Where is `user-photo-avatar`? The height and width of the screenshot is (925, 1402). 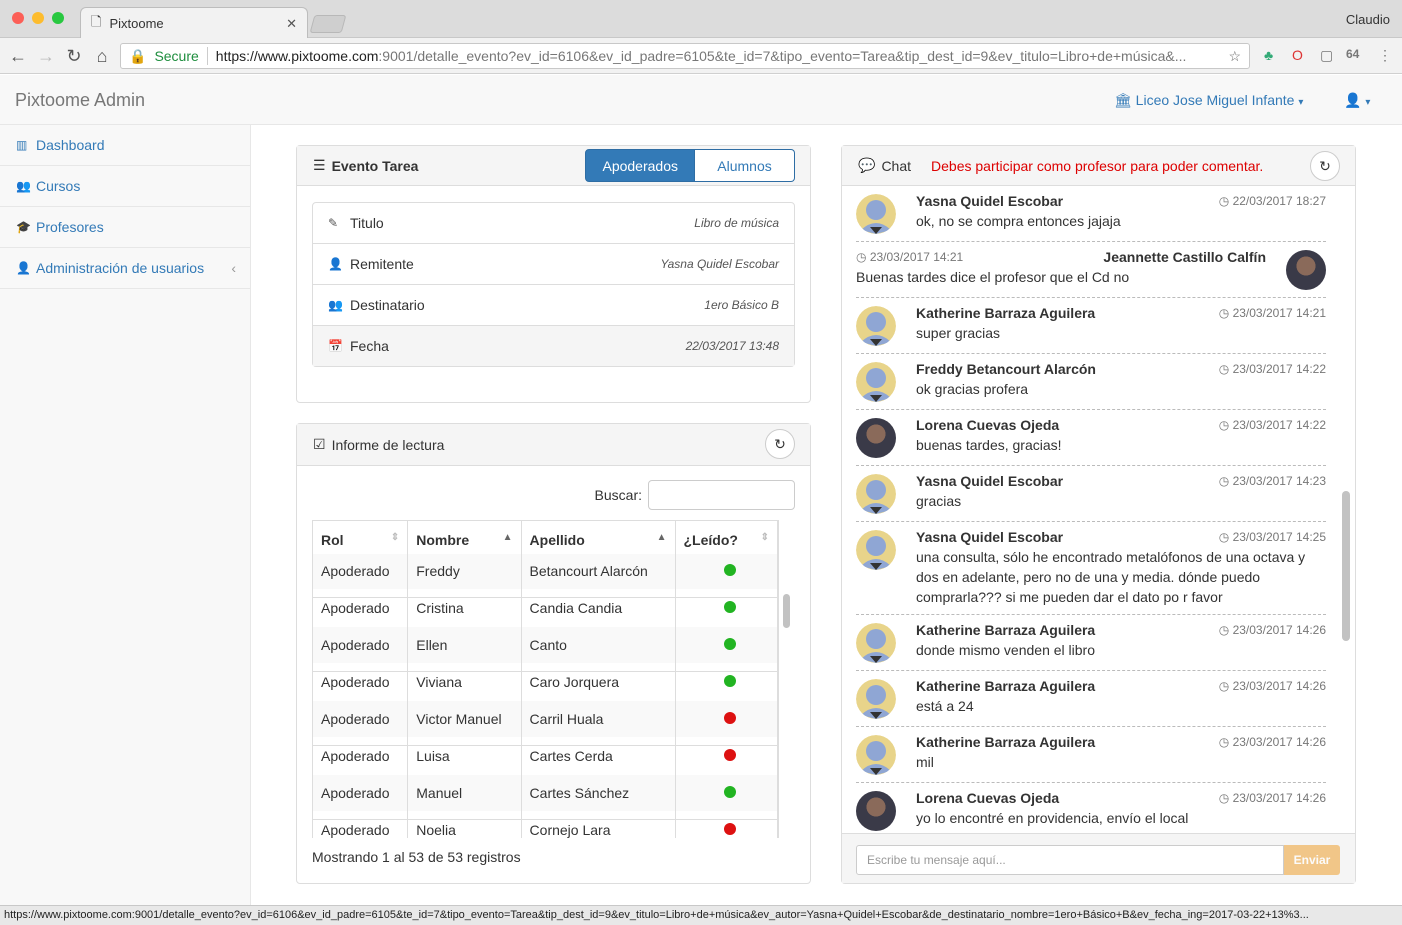 user-photo-avatar is located at coordinates (876, 438).